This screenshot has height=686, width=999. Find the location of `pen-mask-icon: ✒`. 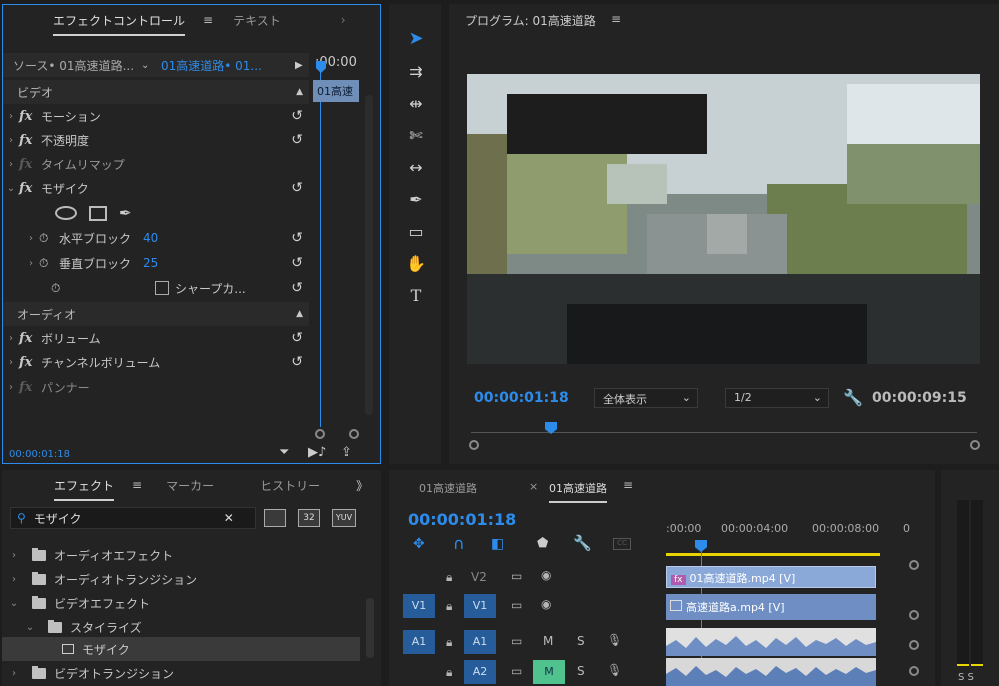

pen-mask-icon: ✒ is located at coordinates (125, 213).